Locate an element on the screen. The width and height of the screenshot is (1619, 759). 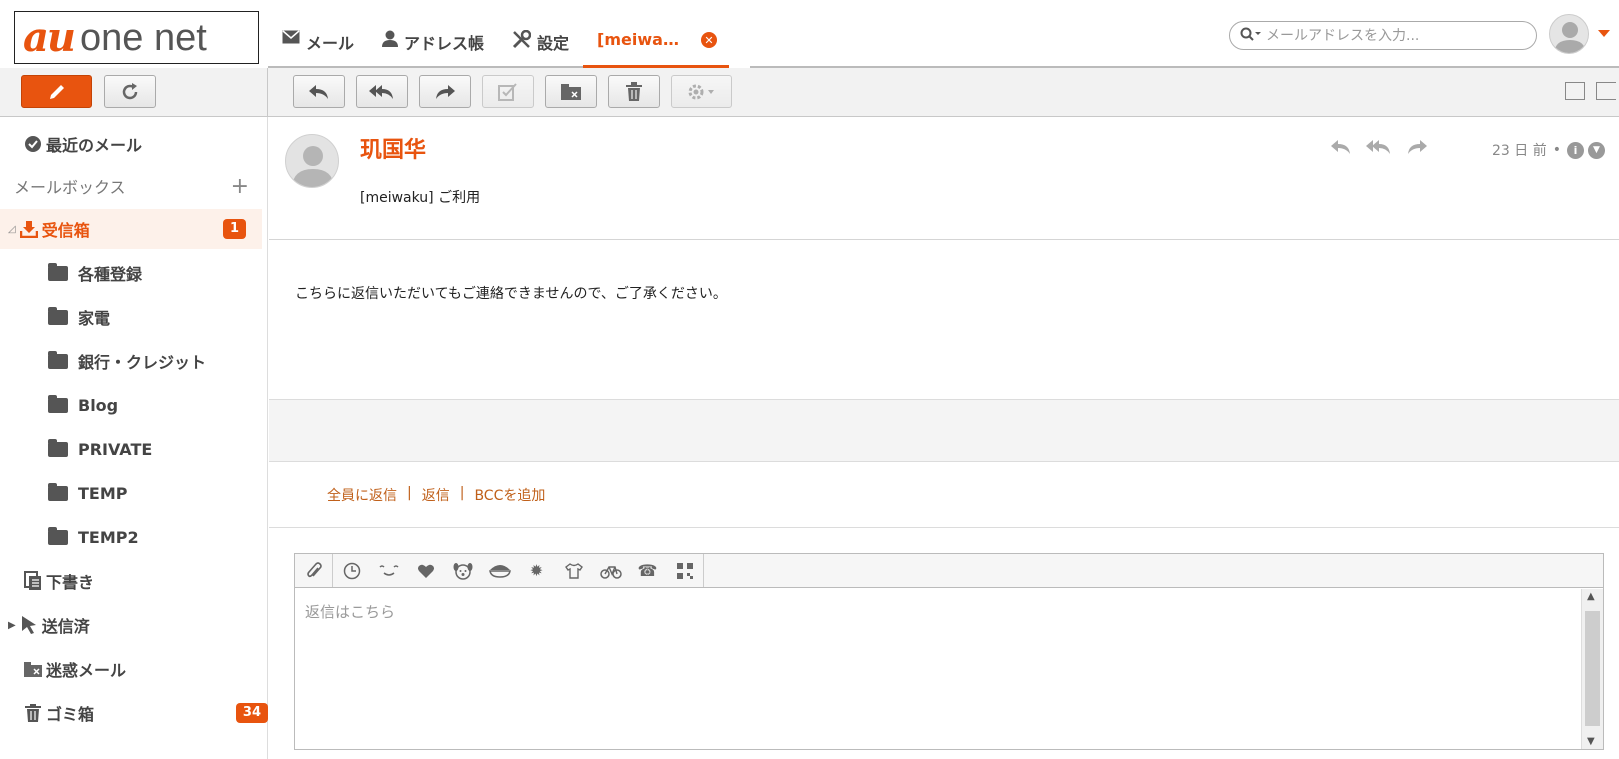
tab-mail: メール is located at coordinates (318, 43).